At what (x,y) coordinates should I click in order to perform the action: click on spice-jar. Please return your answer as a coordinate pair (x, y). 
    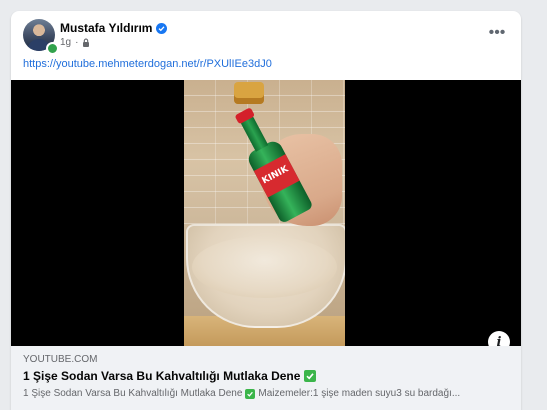
    Looking at the image, I should click on (249, 93).